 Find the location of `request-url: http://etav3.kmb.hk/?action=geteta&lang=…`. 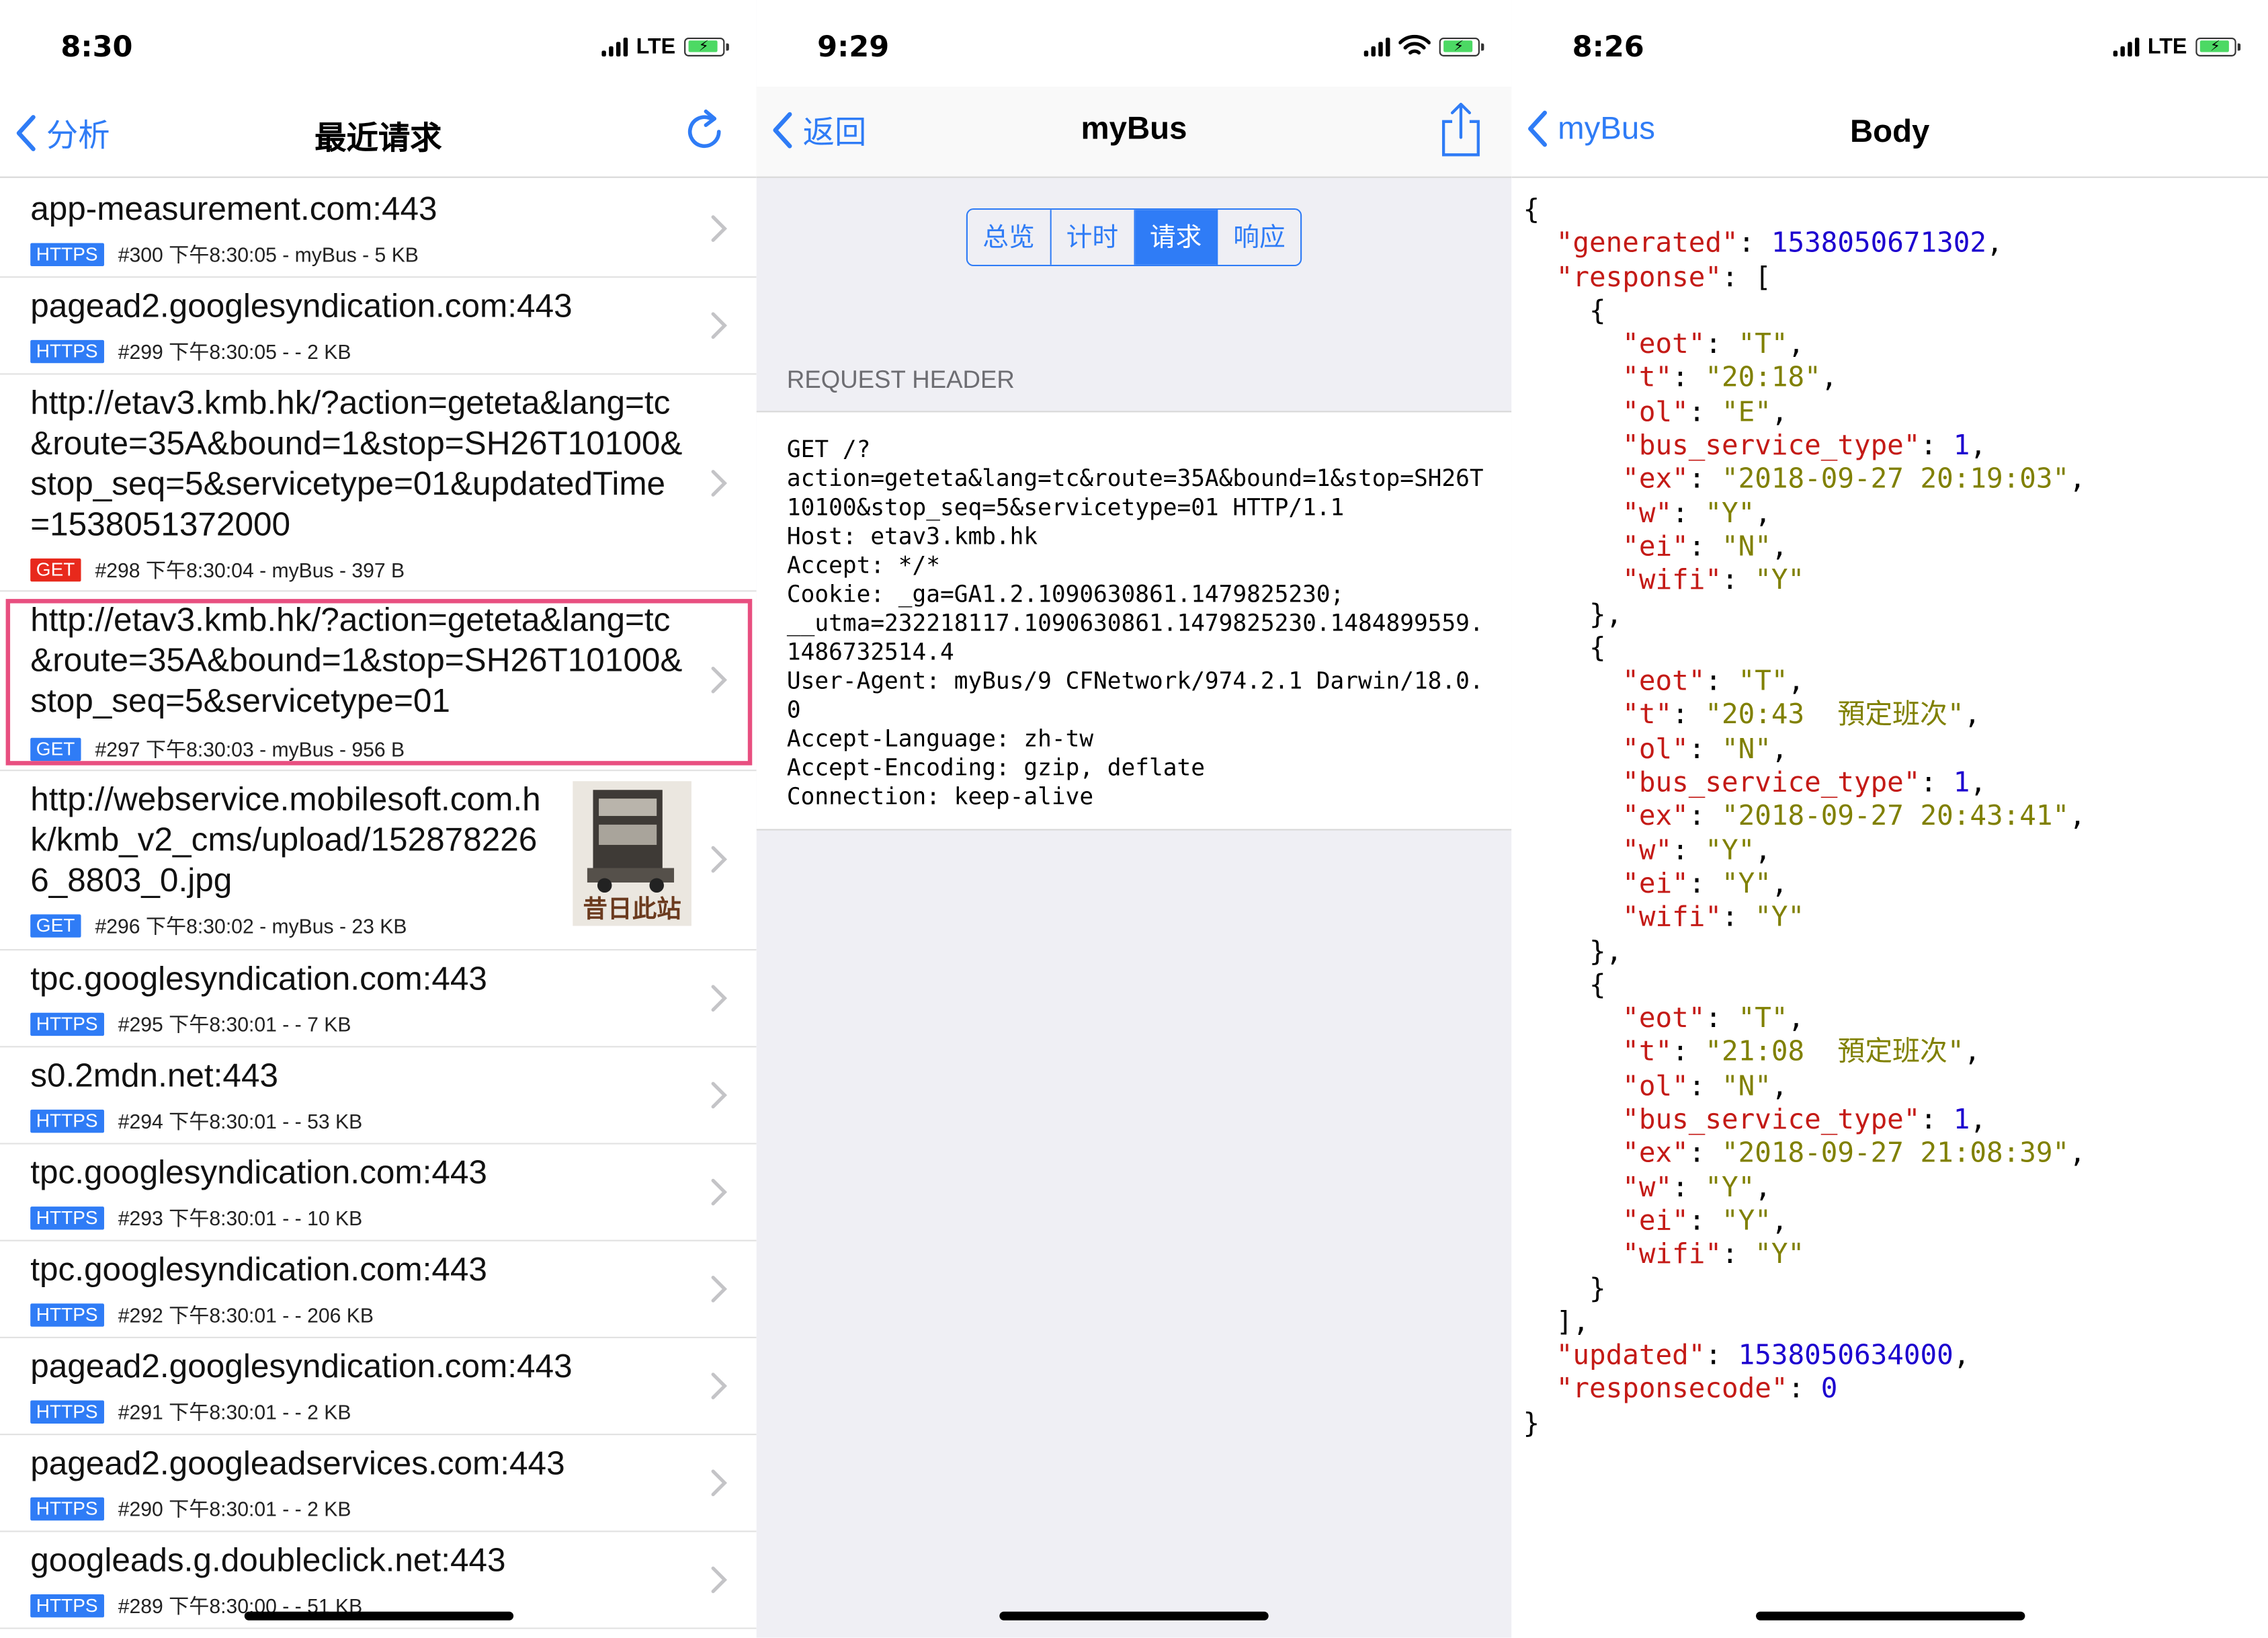

request-url: http://etav3.kmb.hk/?action=geteta&lang=… is located at coordinates (357, 659).